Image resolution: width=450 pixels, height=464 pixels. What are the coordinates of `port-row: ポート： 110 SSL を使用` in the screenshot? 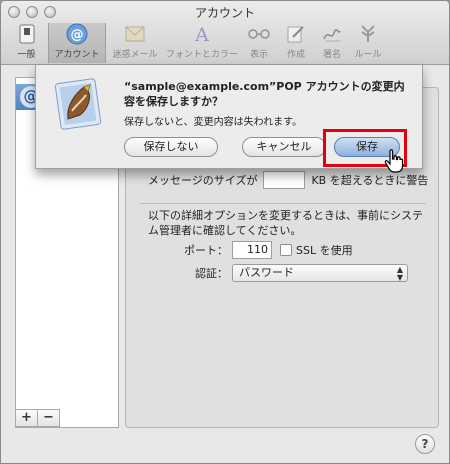 It's located at (250, 250).